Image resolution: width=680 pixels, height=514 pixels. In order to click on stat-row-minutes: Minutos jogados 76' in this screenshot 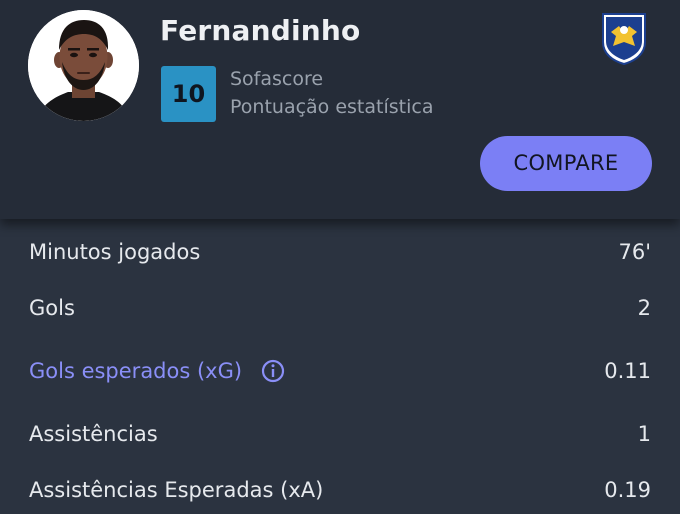, I will do `click(340, 252)`.